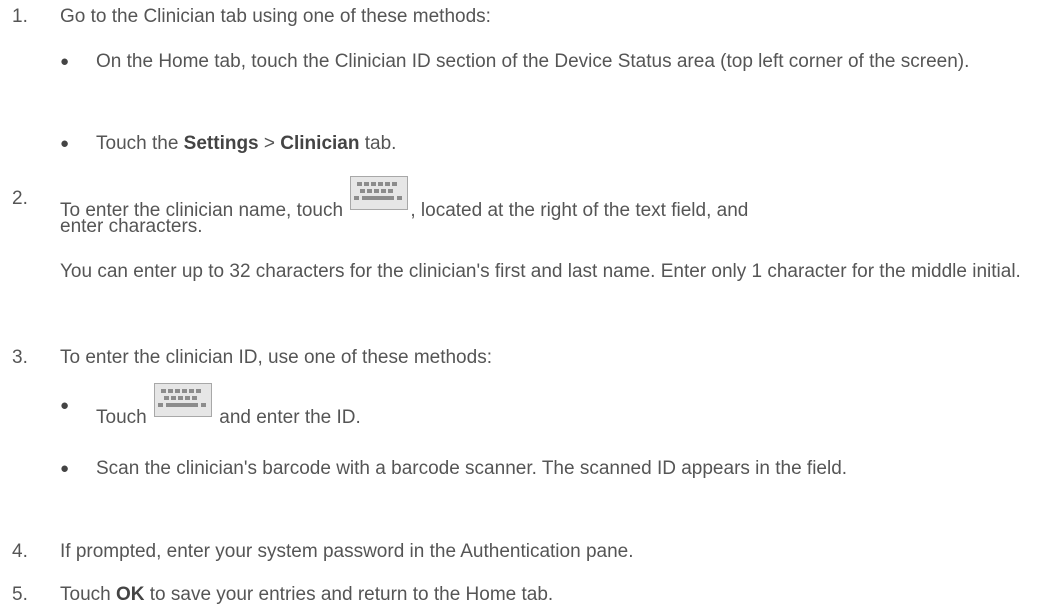 The image size is (1049, 609). What do you see at coordinates (378, 143) in the screenshot?
I see `bullet-text-part: tab.` at bounding box center [378, 143].